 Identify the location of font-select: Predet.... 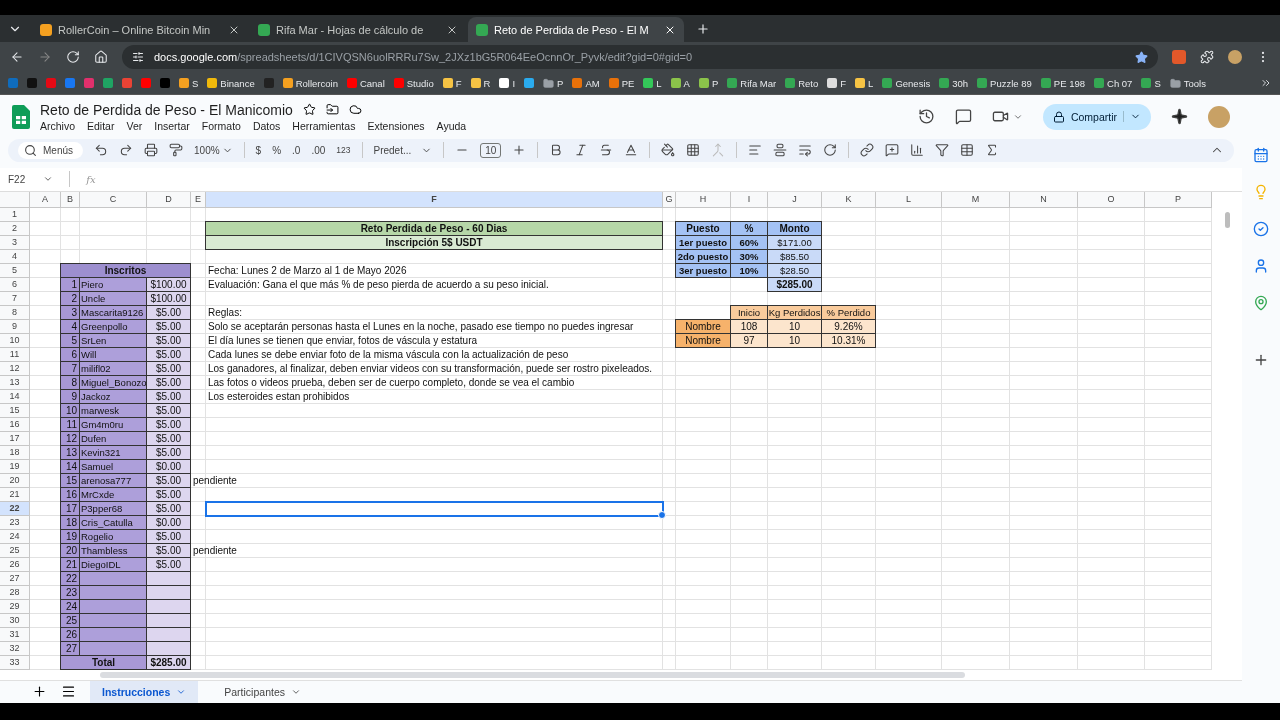
(403, 150).